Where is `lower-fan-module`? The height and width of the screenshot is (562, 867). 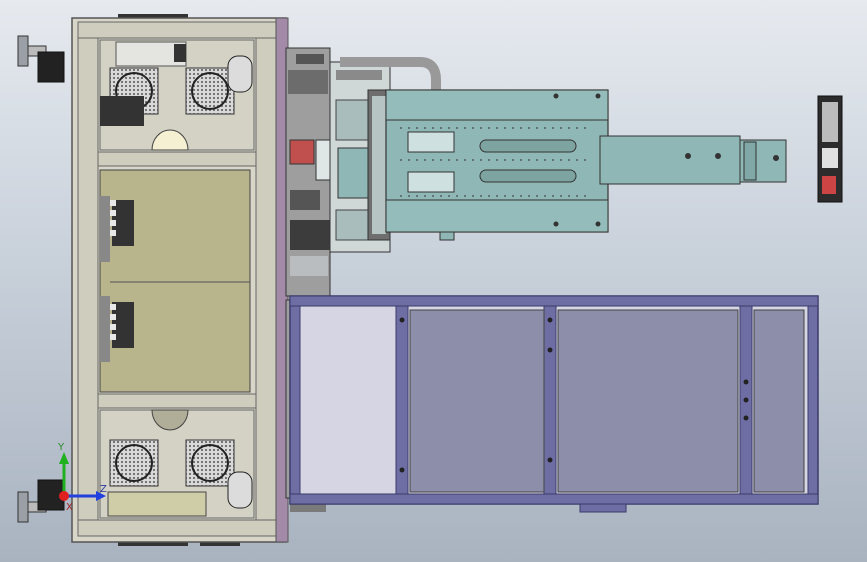
lower-fan-module is located at coordinates (177, 464).